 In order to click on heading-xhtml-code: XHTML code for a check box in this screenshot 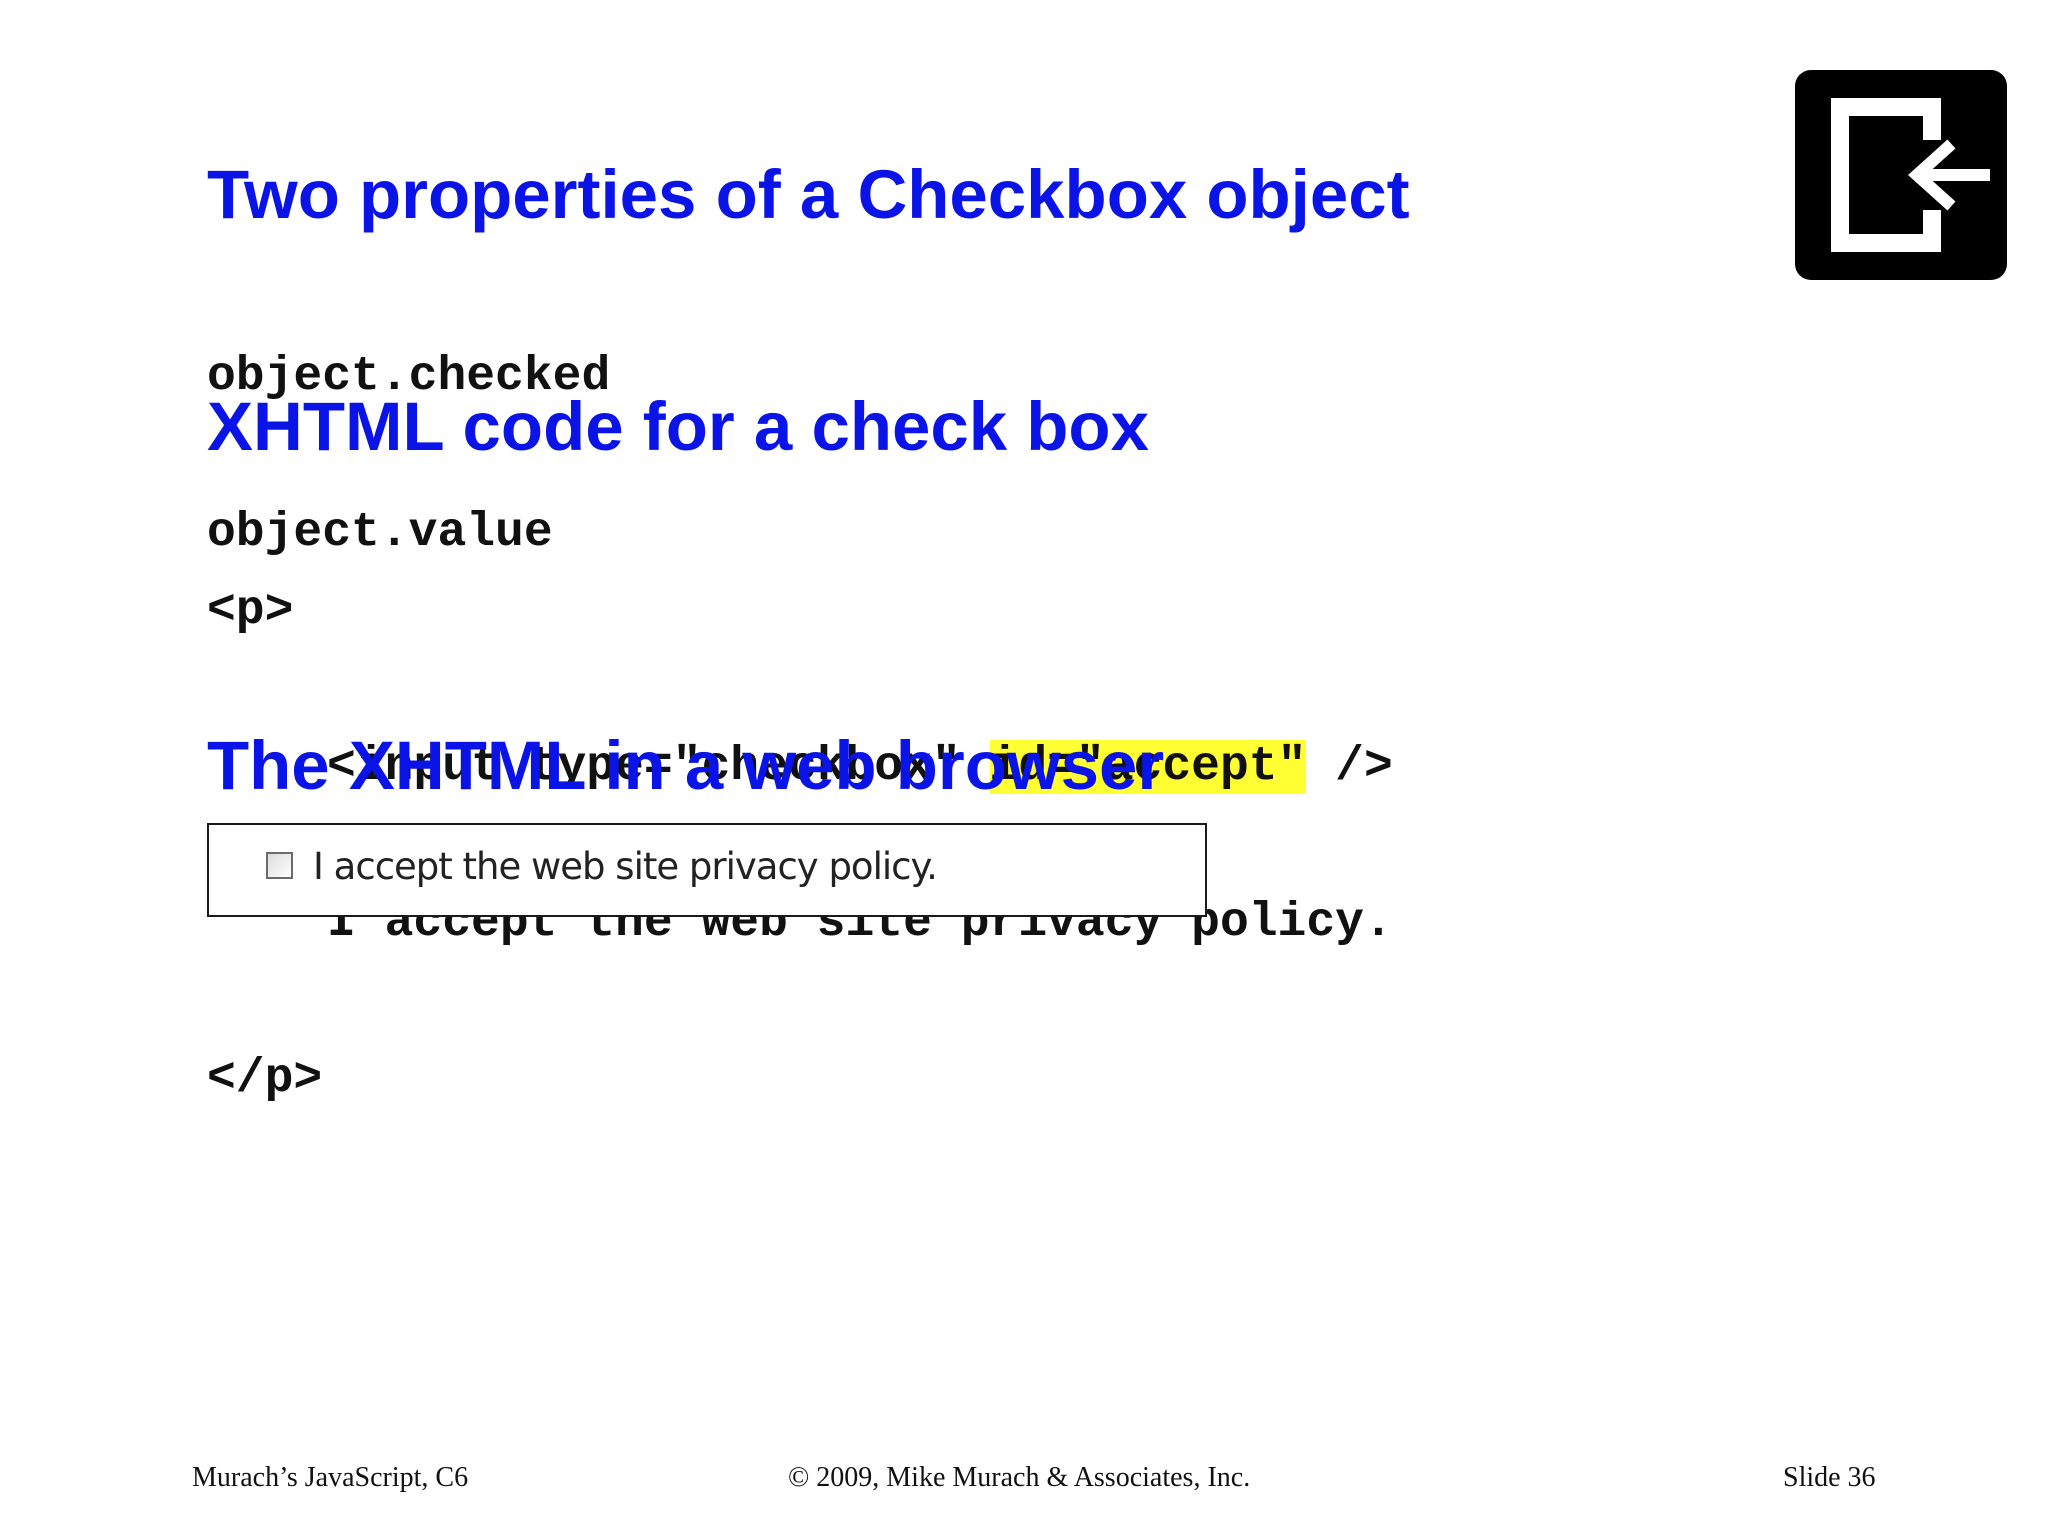, I will do `click(678, 426)`.